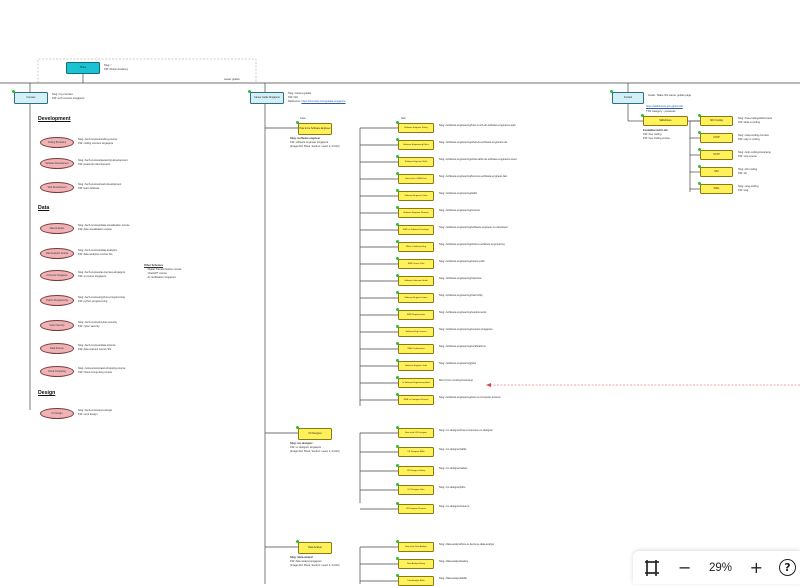  Describe the element at coordinates (416, 145) in the screenshot. I see `sub-node: Software Engineering Roles` at that location.